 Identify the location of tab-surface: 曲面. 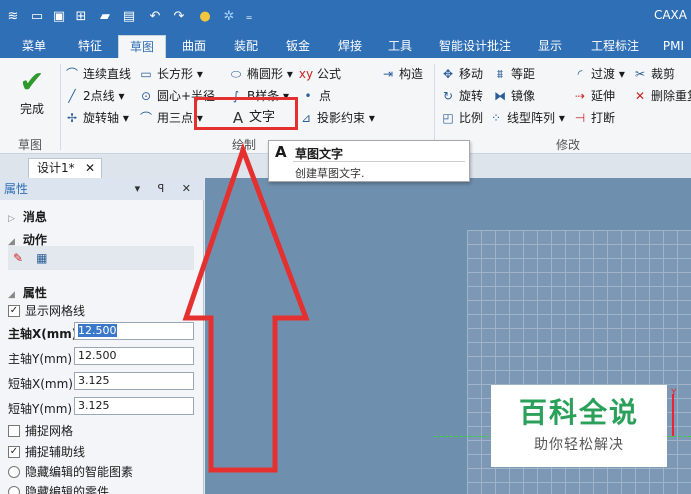
(194, 46).